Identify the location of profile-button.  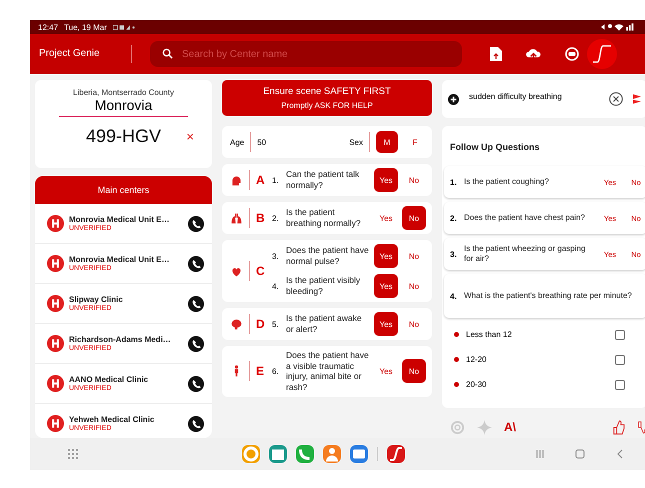
(602, 54).